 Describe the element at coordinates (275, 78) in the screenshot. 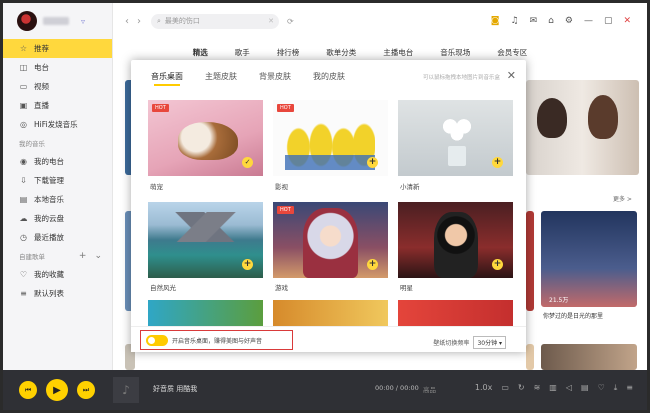

I see `modal-tab: 背景皮肤` at that location.